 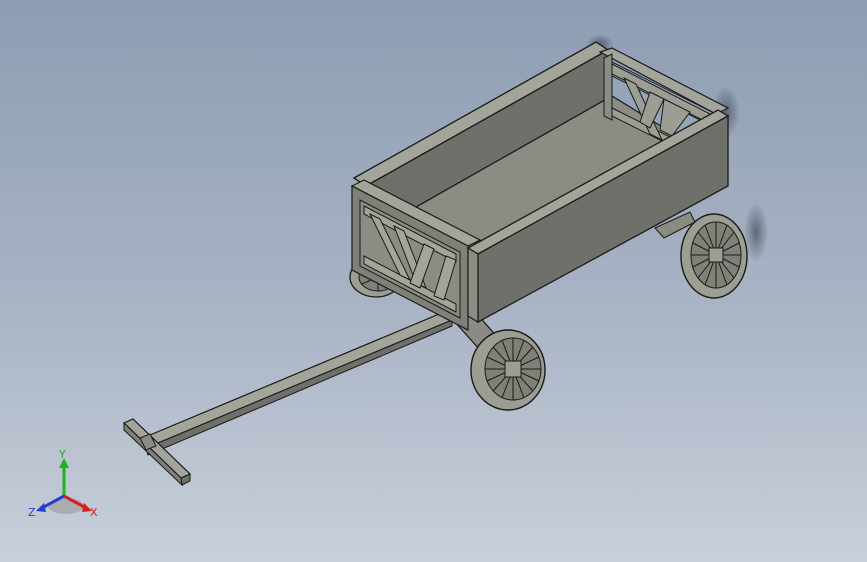 I want to click on rear-right-wheel, so click(x=714, y=256).